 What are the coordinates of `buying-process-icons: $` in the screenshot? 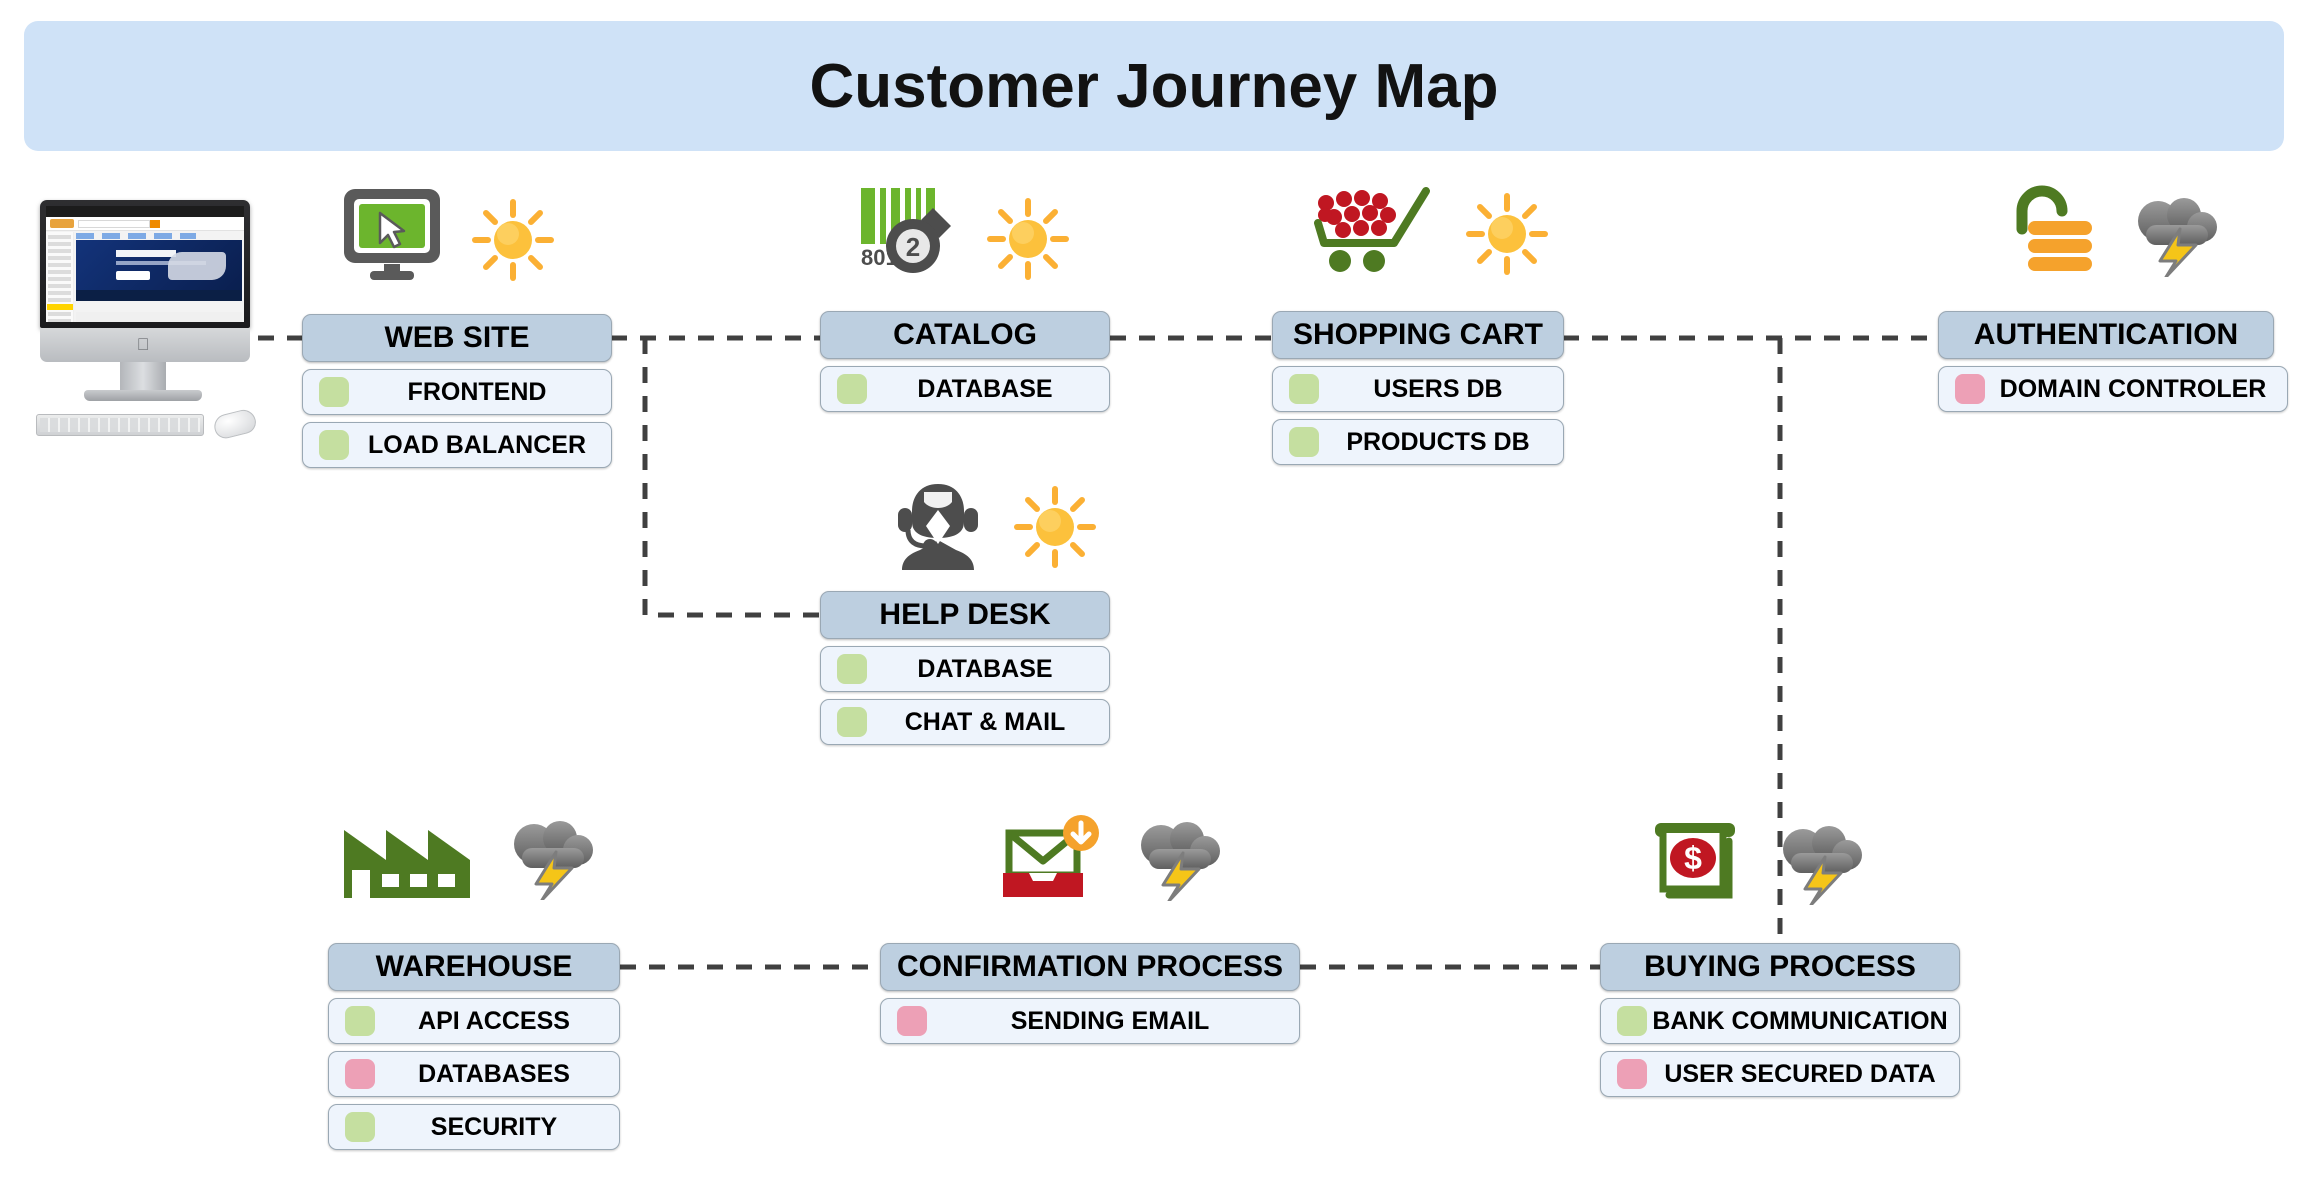 It's located at (1758, 860).